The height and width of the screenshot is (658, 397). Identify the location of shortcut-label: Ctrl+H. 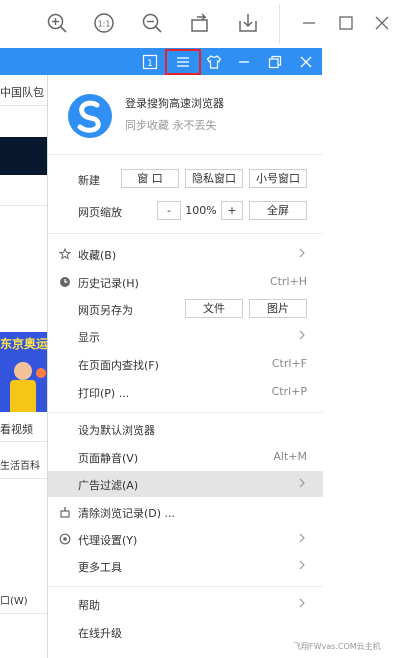
(288, 281).